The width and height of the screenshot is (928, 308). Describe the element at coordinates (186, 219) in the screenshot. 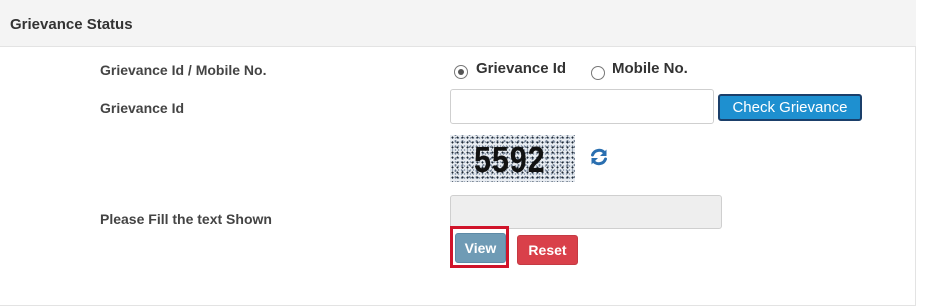

I see `captcha-prompt-label: Please Fill the text Shown` at that location.